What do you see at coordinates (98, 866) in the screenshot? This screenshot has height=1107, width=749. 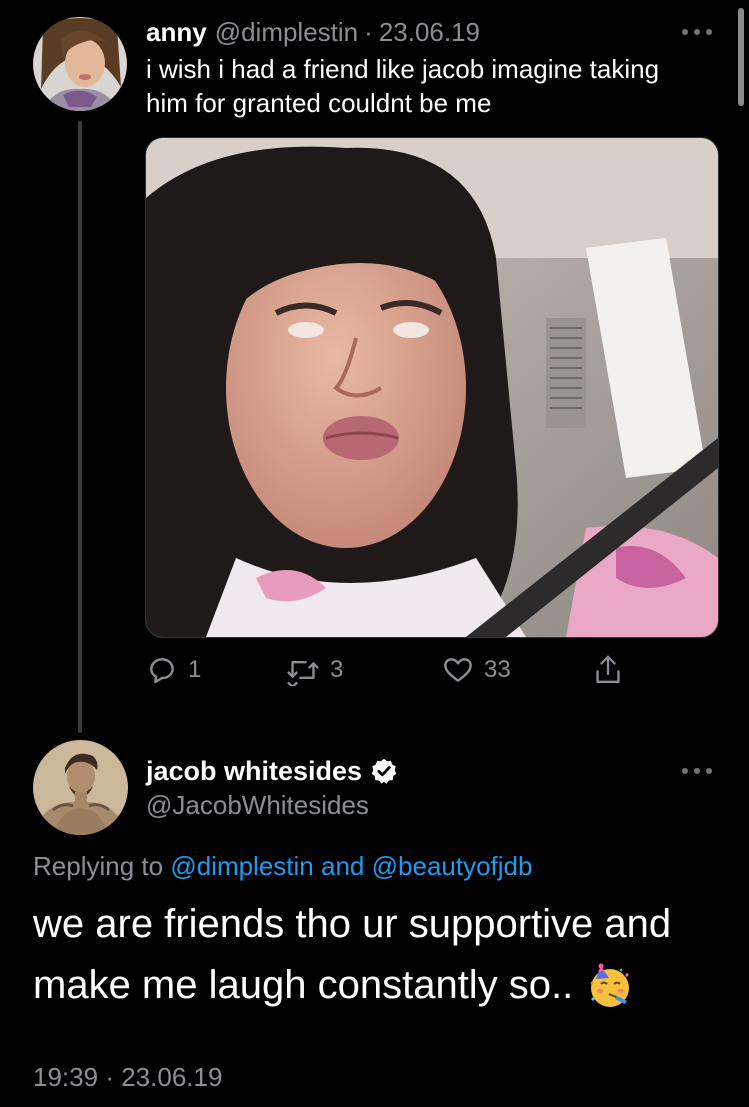 I see `replying-prefix: Replying to` at bounding box center [98, 866].